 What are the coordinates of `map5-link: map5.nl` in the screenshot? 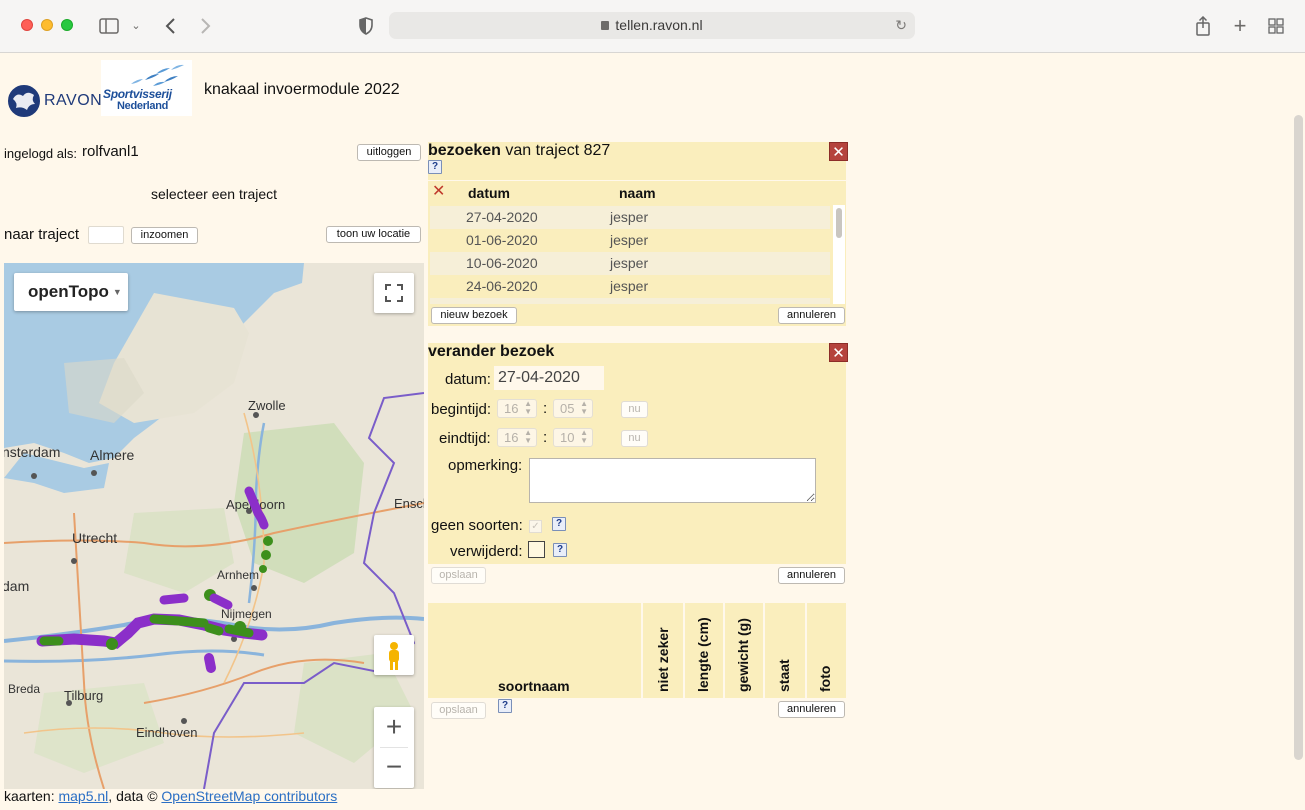 It's located at (83, 796).